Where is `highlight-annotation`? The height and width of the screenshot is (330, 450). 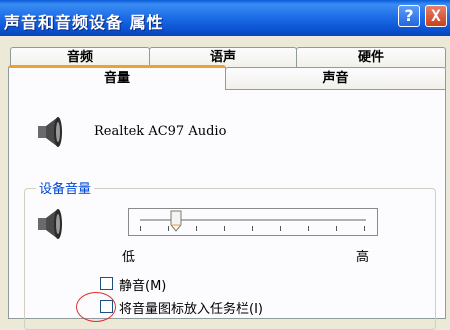 highlight-annotation is located at coordinates (96, 307).